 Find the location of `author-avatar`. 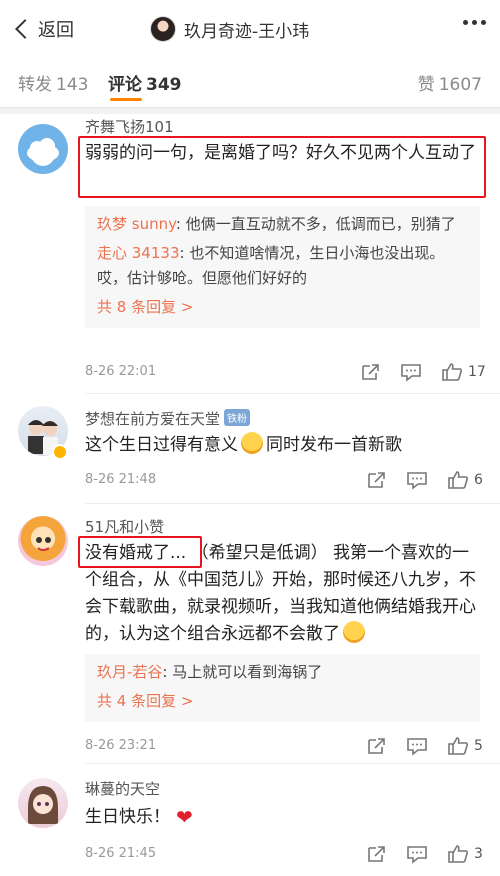

author-avatar is located at coordinates (163, 29).